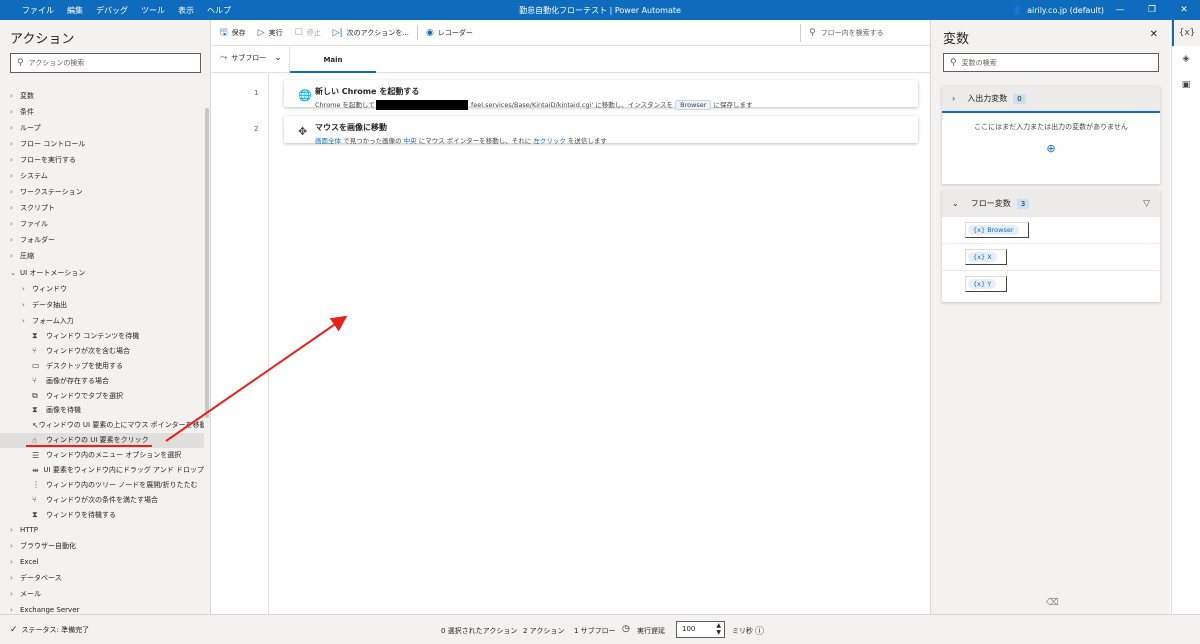 The width and height of the screenshot is (1200, 644). I want to click on menu-tools: ツール, so click(153, 10).